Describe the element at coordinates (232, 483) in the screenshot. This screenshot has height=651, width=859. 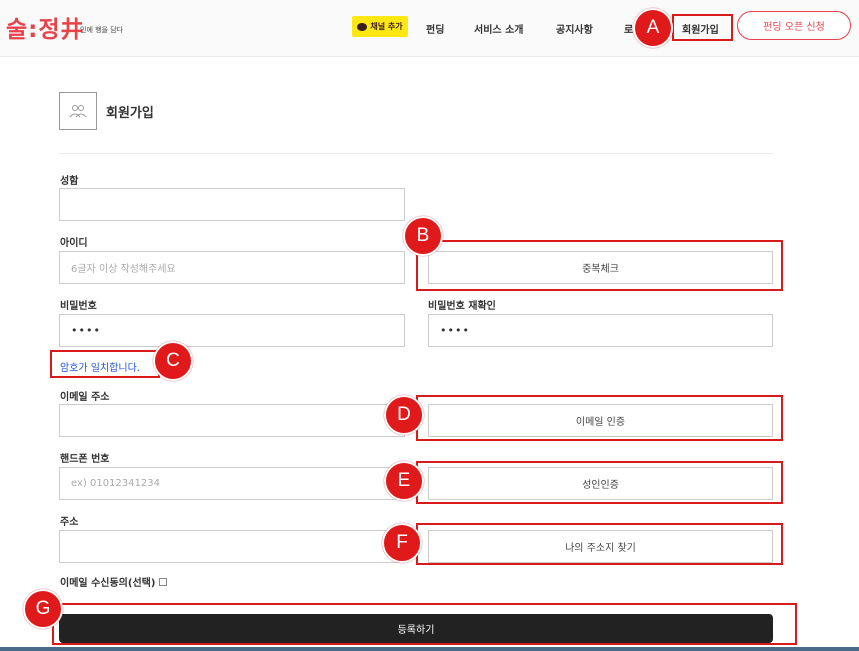
I see `phone-input: ex) 01012341234` at that location.